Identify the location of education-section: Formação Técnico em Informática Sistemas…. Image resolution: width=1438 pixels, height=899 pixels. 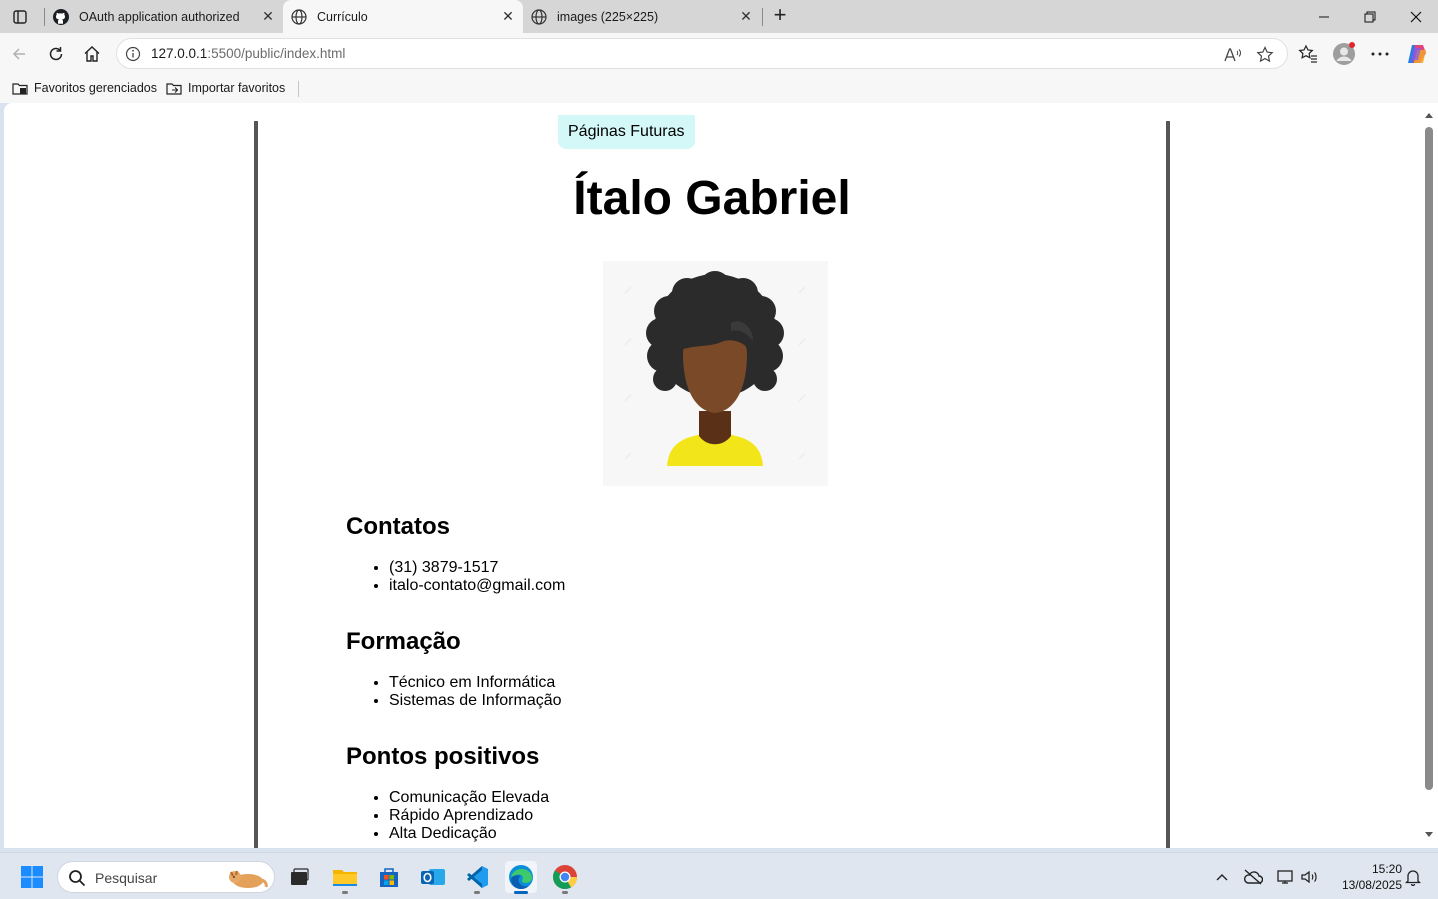
(454, 669).